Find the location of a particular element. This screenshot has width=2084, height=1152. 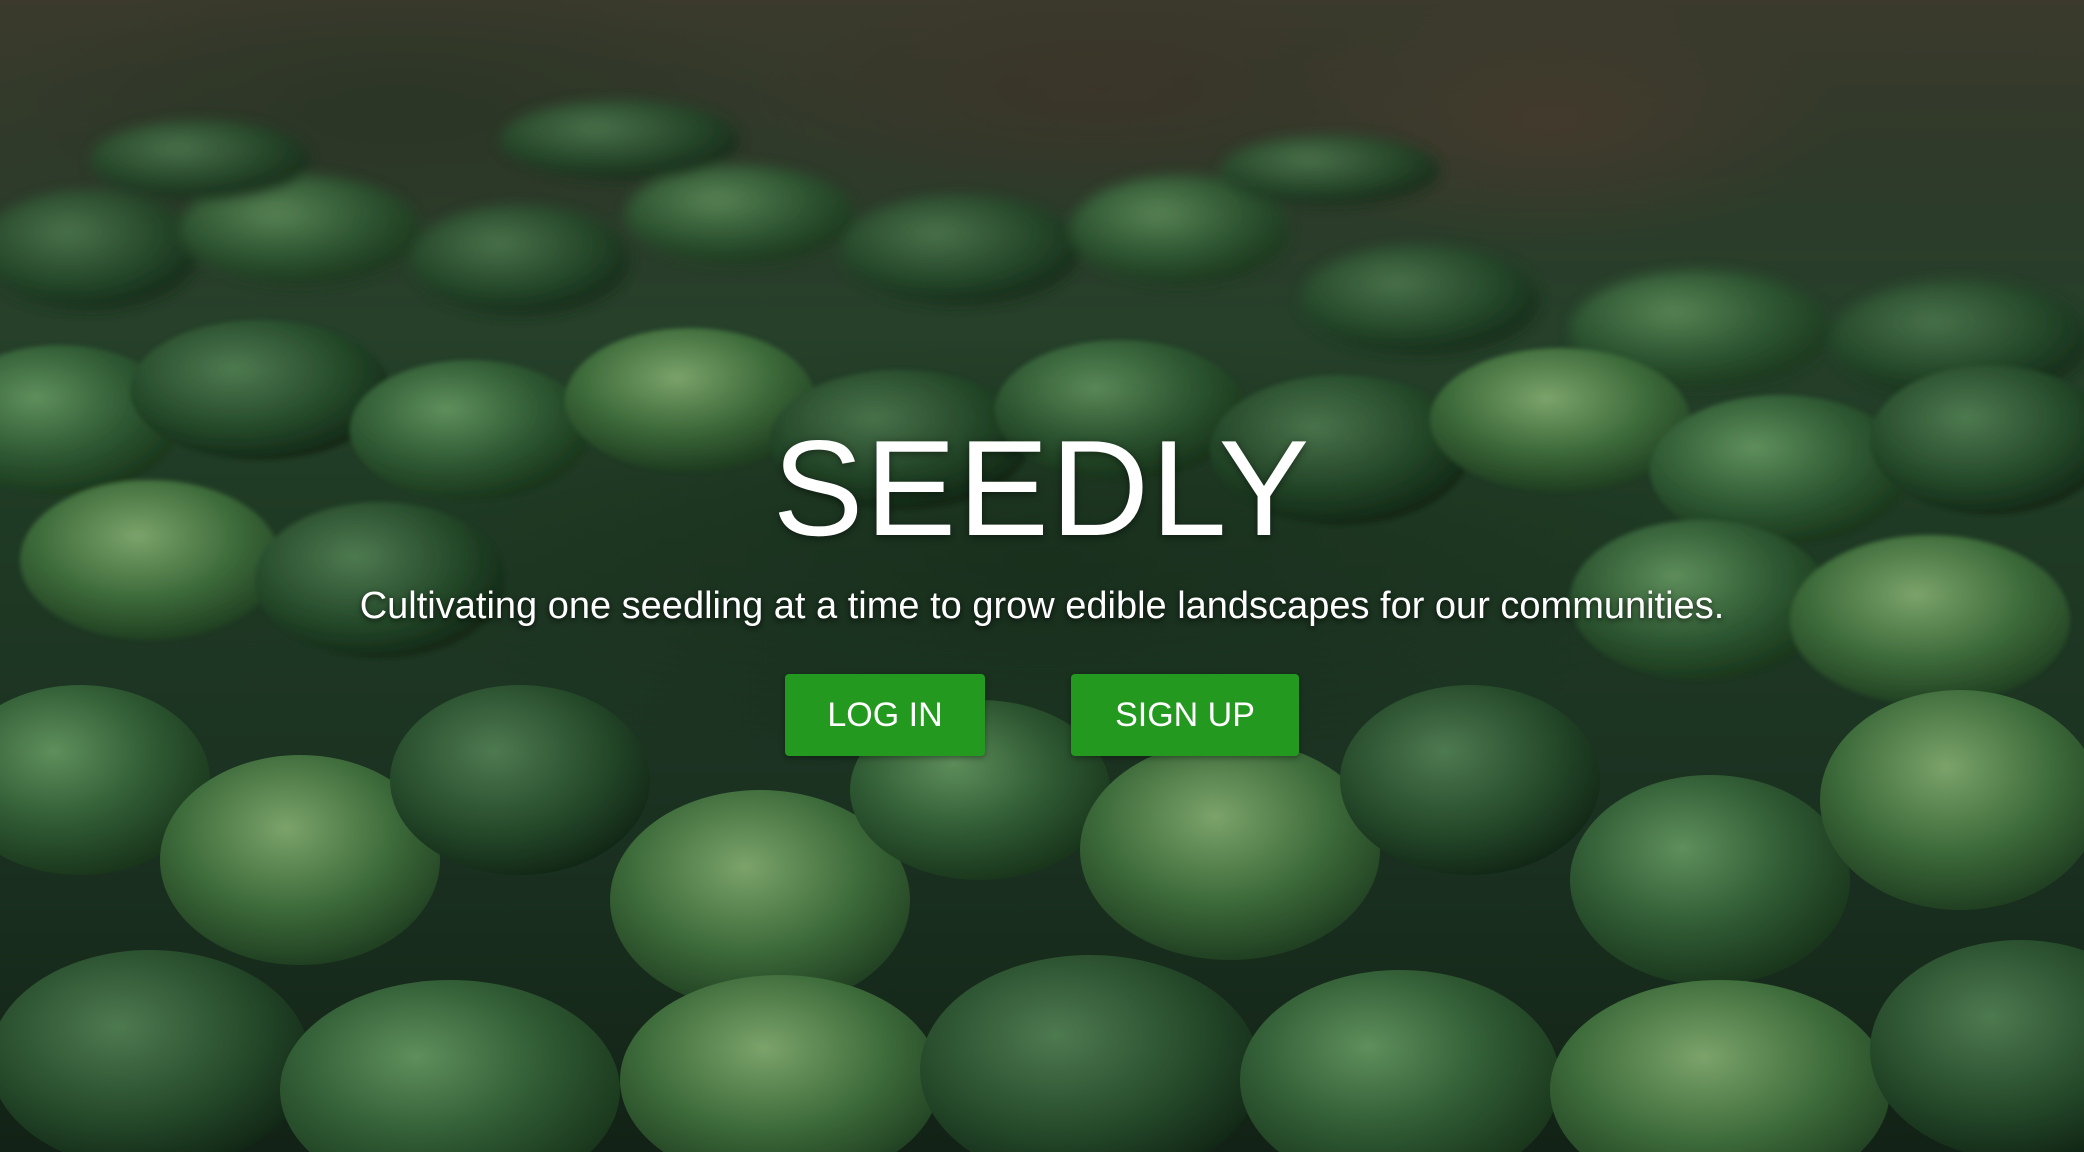

signup-button: SIGN UP is located at coordinates (1185, 715).